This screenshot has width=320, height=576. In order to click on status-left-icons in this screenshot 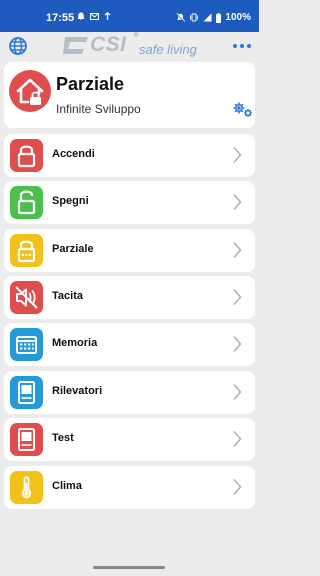, I will do `click(94, 16)`.